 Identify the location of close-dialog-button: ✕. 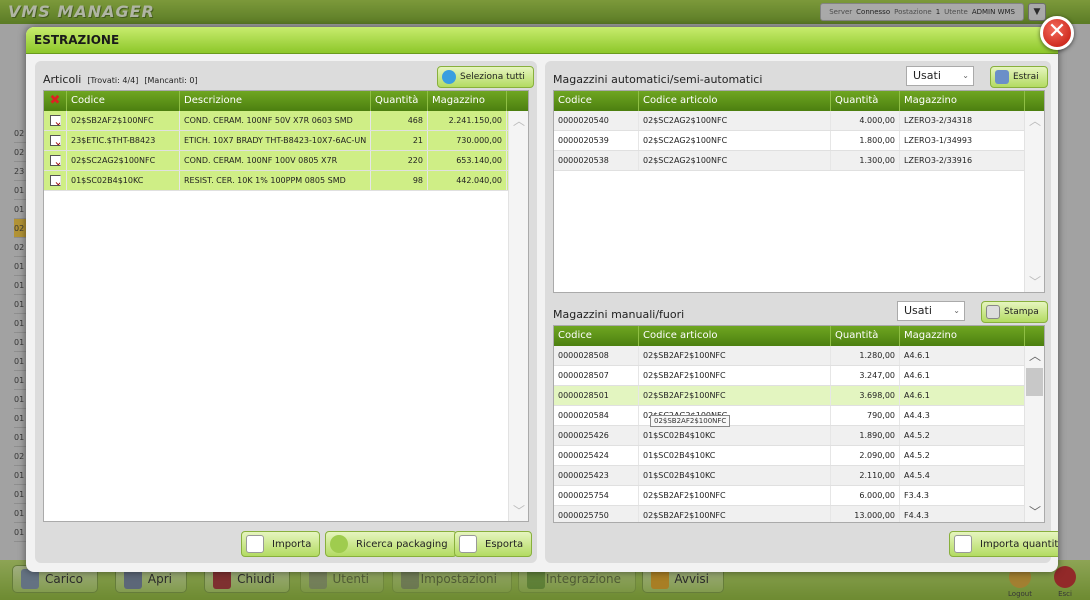
(1057, 33).